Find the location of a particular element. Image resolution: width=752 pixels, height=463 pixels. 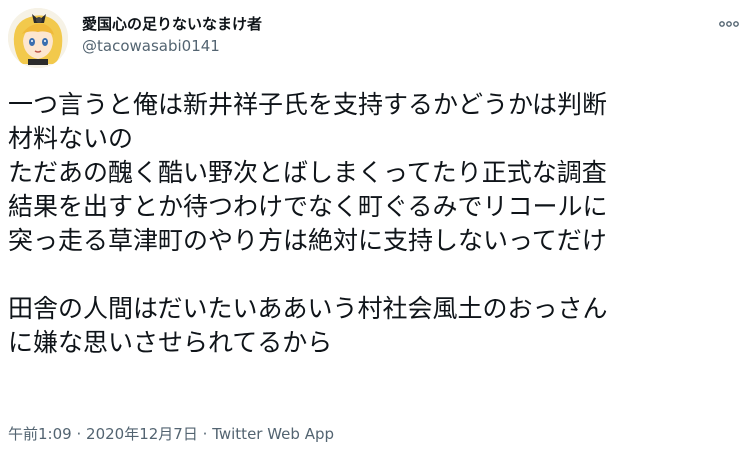

more-options-button is located at coordinates (729, 24).